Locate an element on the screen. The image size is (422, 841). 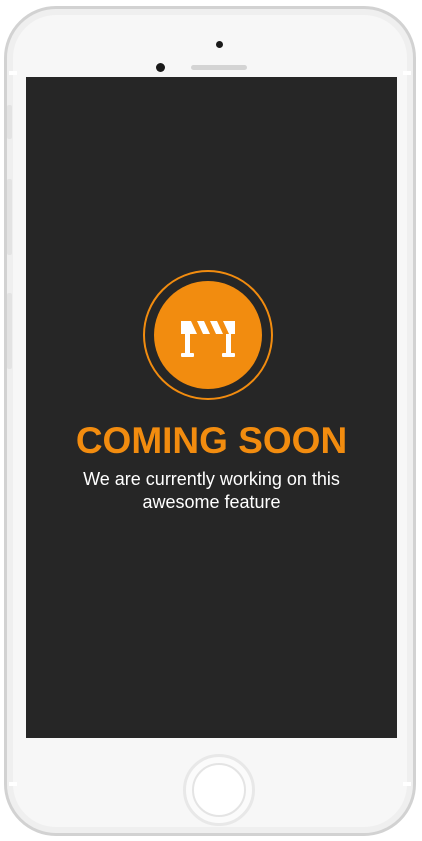
road-barrier-icon is located at coordinates (208, 339).